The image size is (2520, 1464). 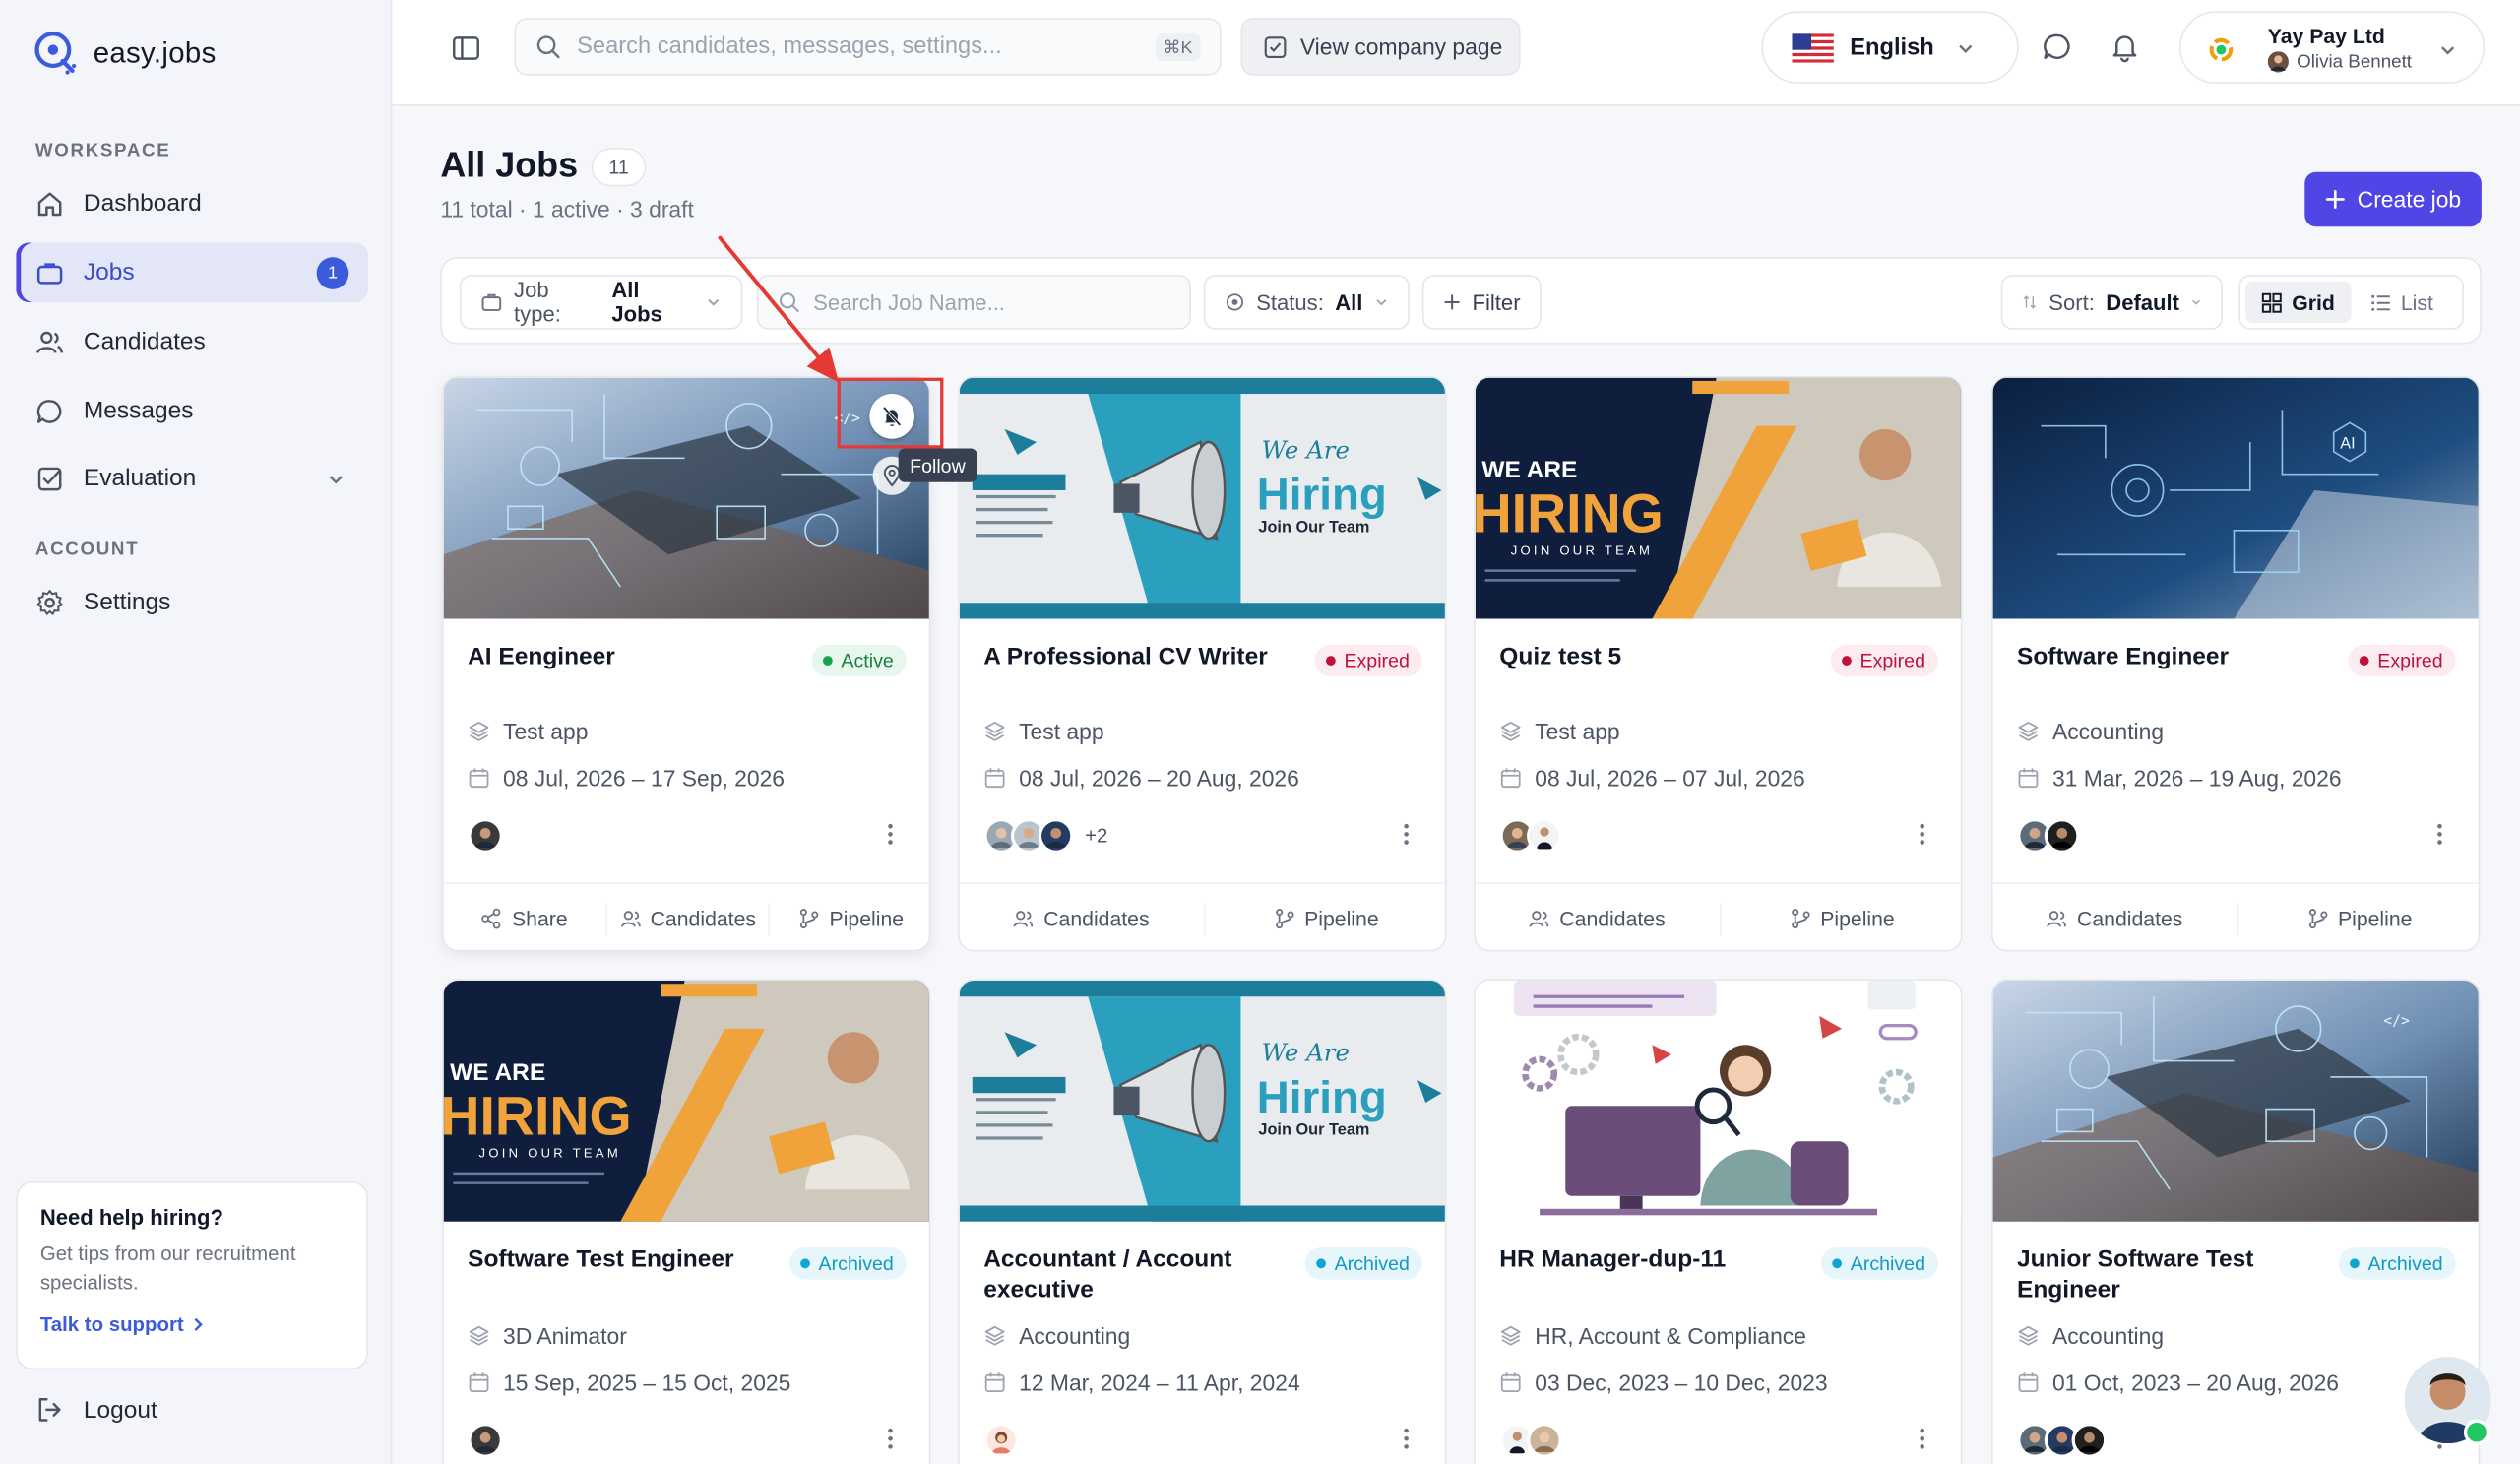 I want to click on language-selector: English, so click(x=1890, y=48).